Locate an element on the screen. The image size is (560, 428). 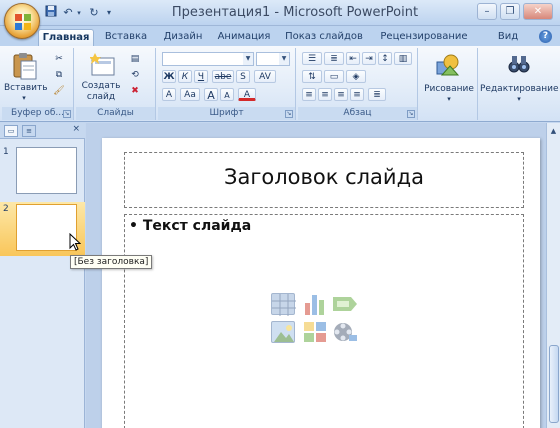
new-slide-button: Создать слайд is located at coordinates (101, 92).